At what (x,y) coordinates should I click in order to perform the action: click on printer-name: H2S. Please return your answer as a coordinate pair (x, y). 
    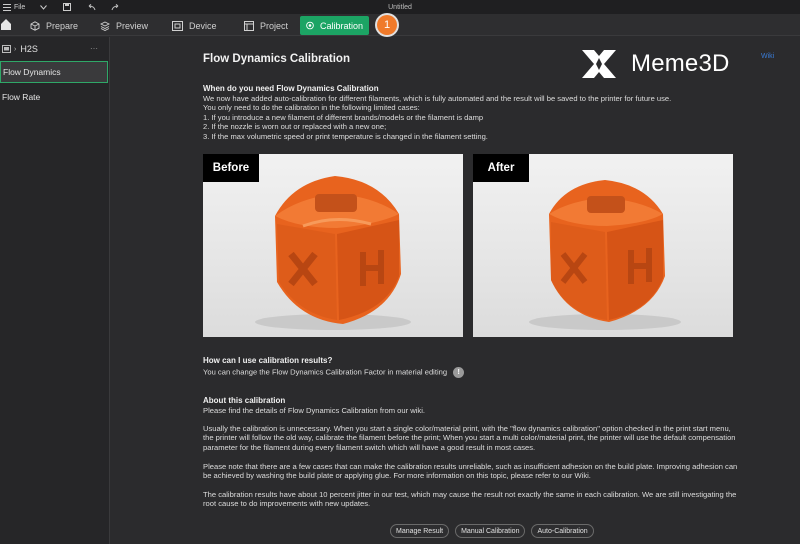
    Looking at the image, I should click on (29, 49).